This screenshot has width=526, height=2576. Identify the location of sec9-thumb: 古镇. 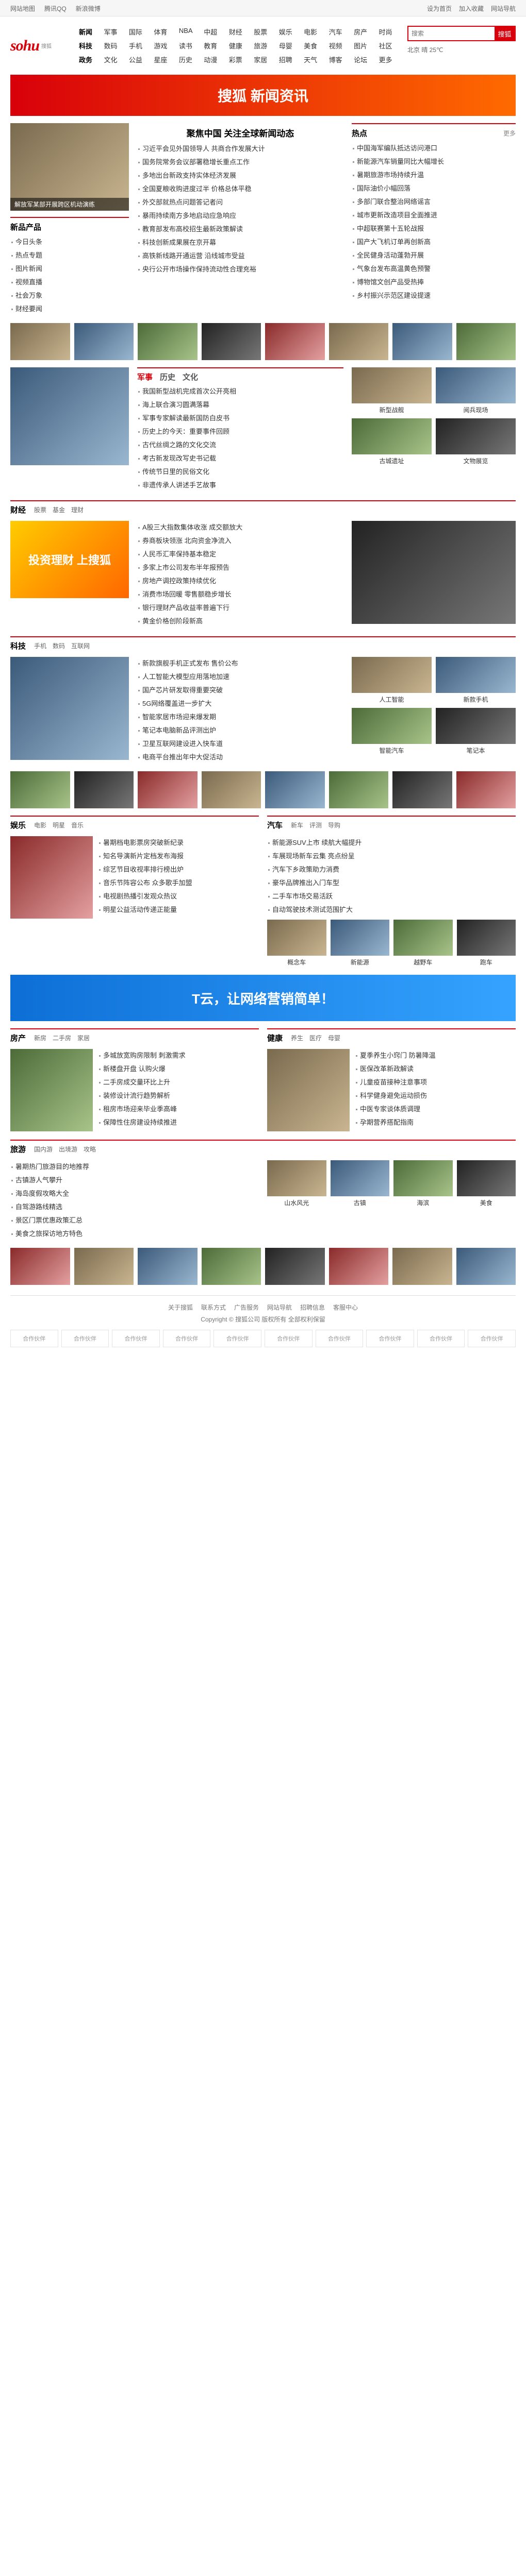
(360, 1183).